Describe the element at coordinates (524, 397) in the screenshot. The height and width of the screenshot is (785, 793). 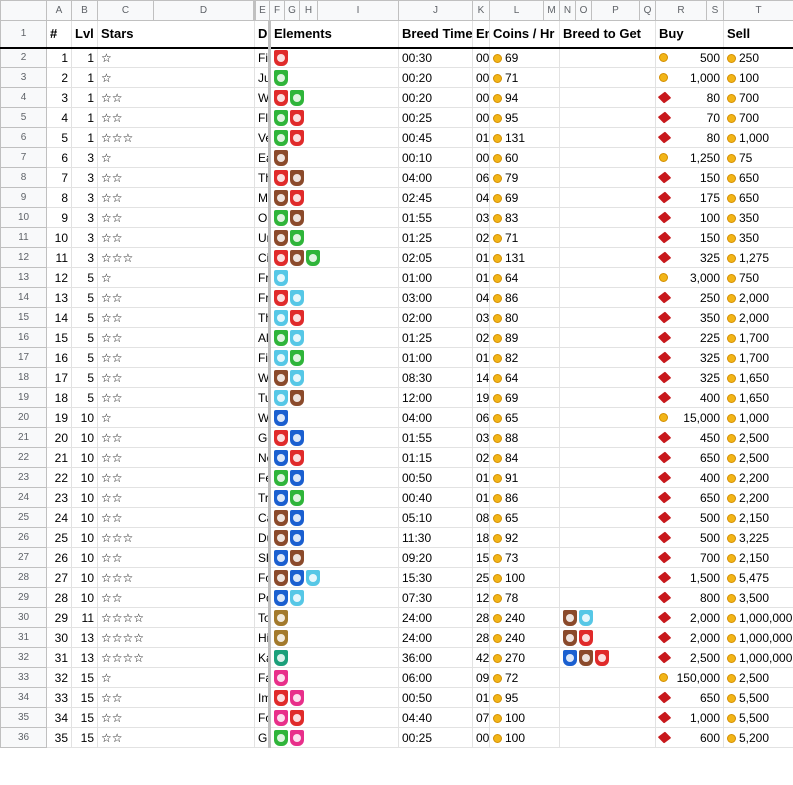
I see `cell-coins-hr: 69` at that location.